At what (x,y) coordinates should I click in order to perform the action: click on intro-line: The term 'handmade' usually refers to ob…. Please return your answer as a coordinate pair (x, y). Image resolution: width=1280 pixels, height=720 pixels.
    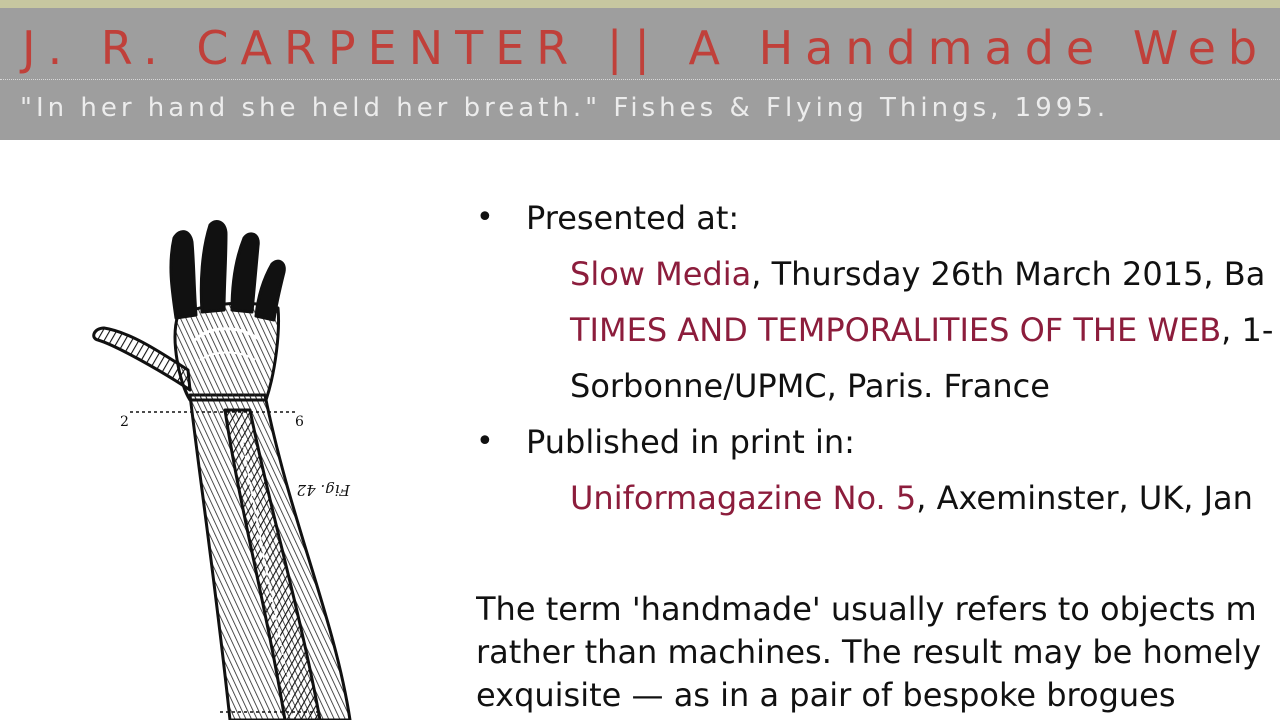
    Looking at the image, I should click on (866, 609).